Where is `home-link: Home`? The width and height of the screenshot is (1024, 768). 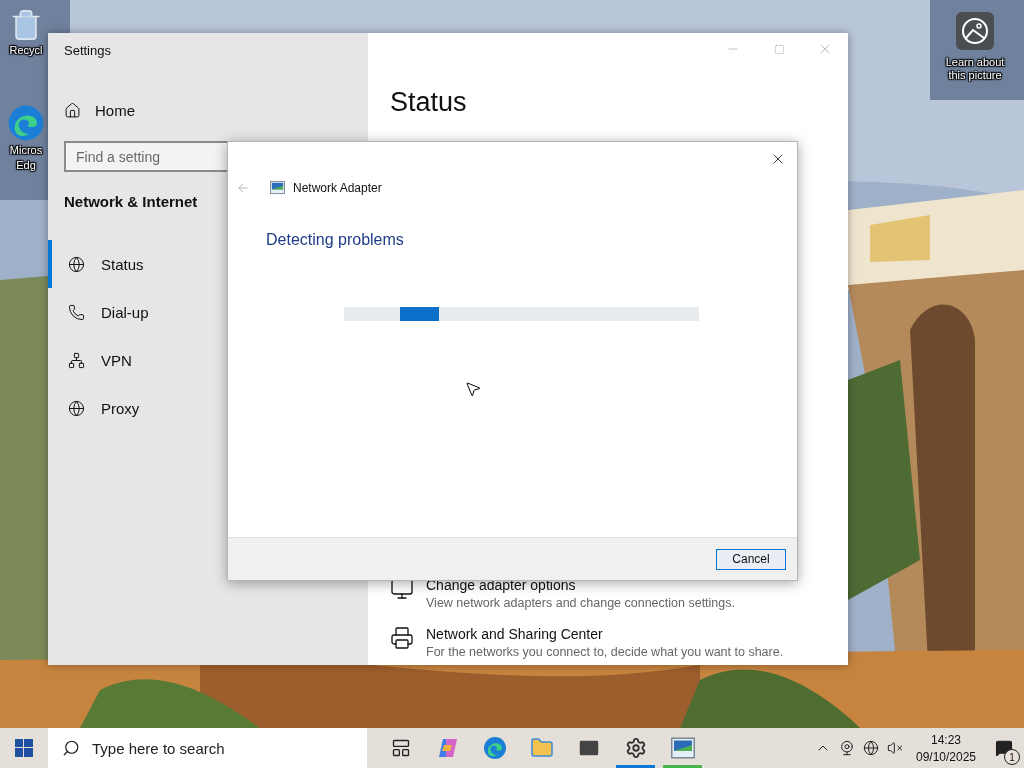
home-link: Home is located at coordinates (99, 110).